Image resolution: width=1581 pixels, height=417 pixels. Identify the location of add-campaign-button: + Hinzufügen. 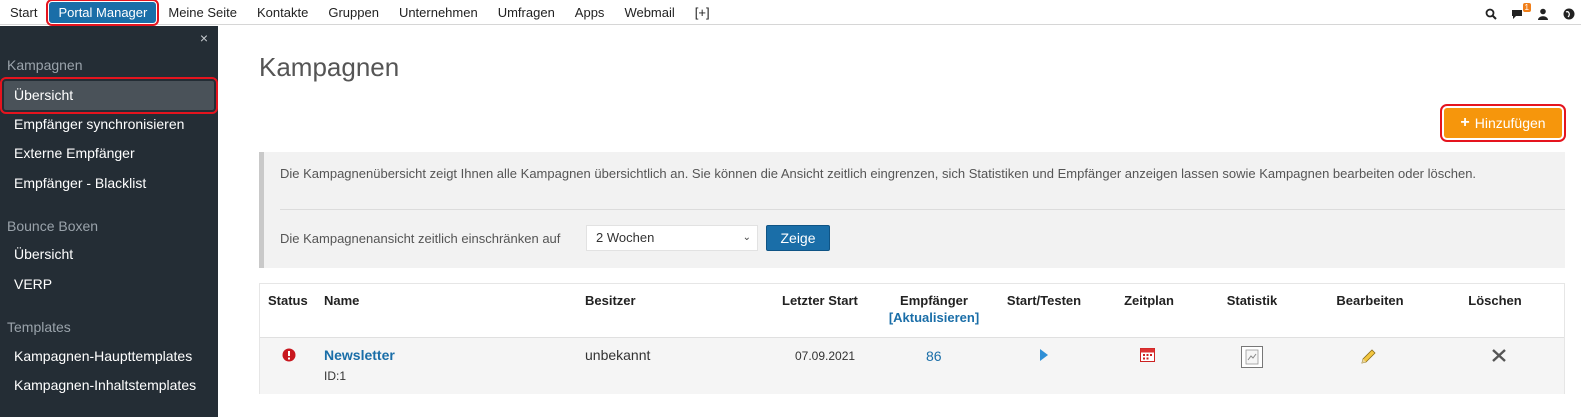
(1503, 123).